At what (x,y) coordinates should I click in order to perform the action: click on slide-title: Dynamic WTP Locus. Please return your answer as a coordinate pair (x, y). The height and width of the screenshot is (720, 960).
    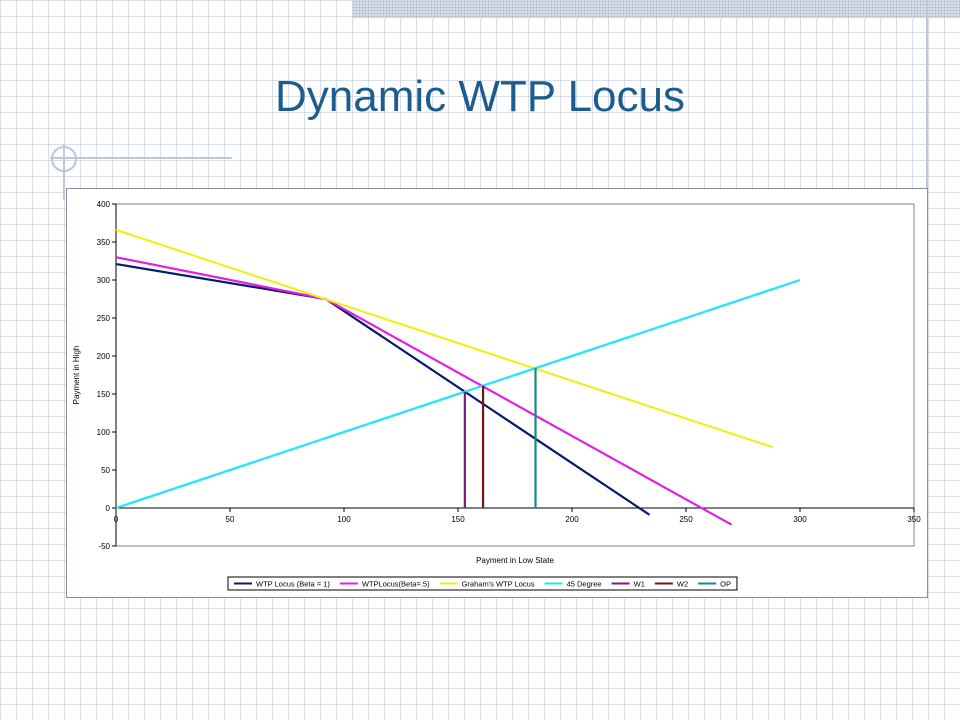
    Looking at the image, I should click on (480, 96).